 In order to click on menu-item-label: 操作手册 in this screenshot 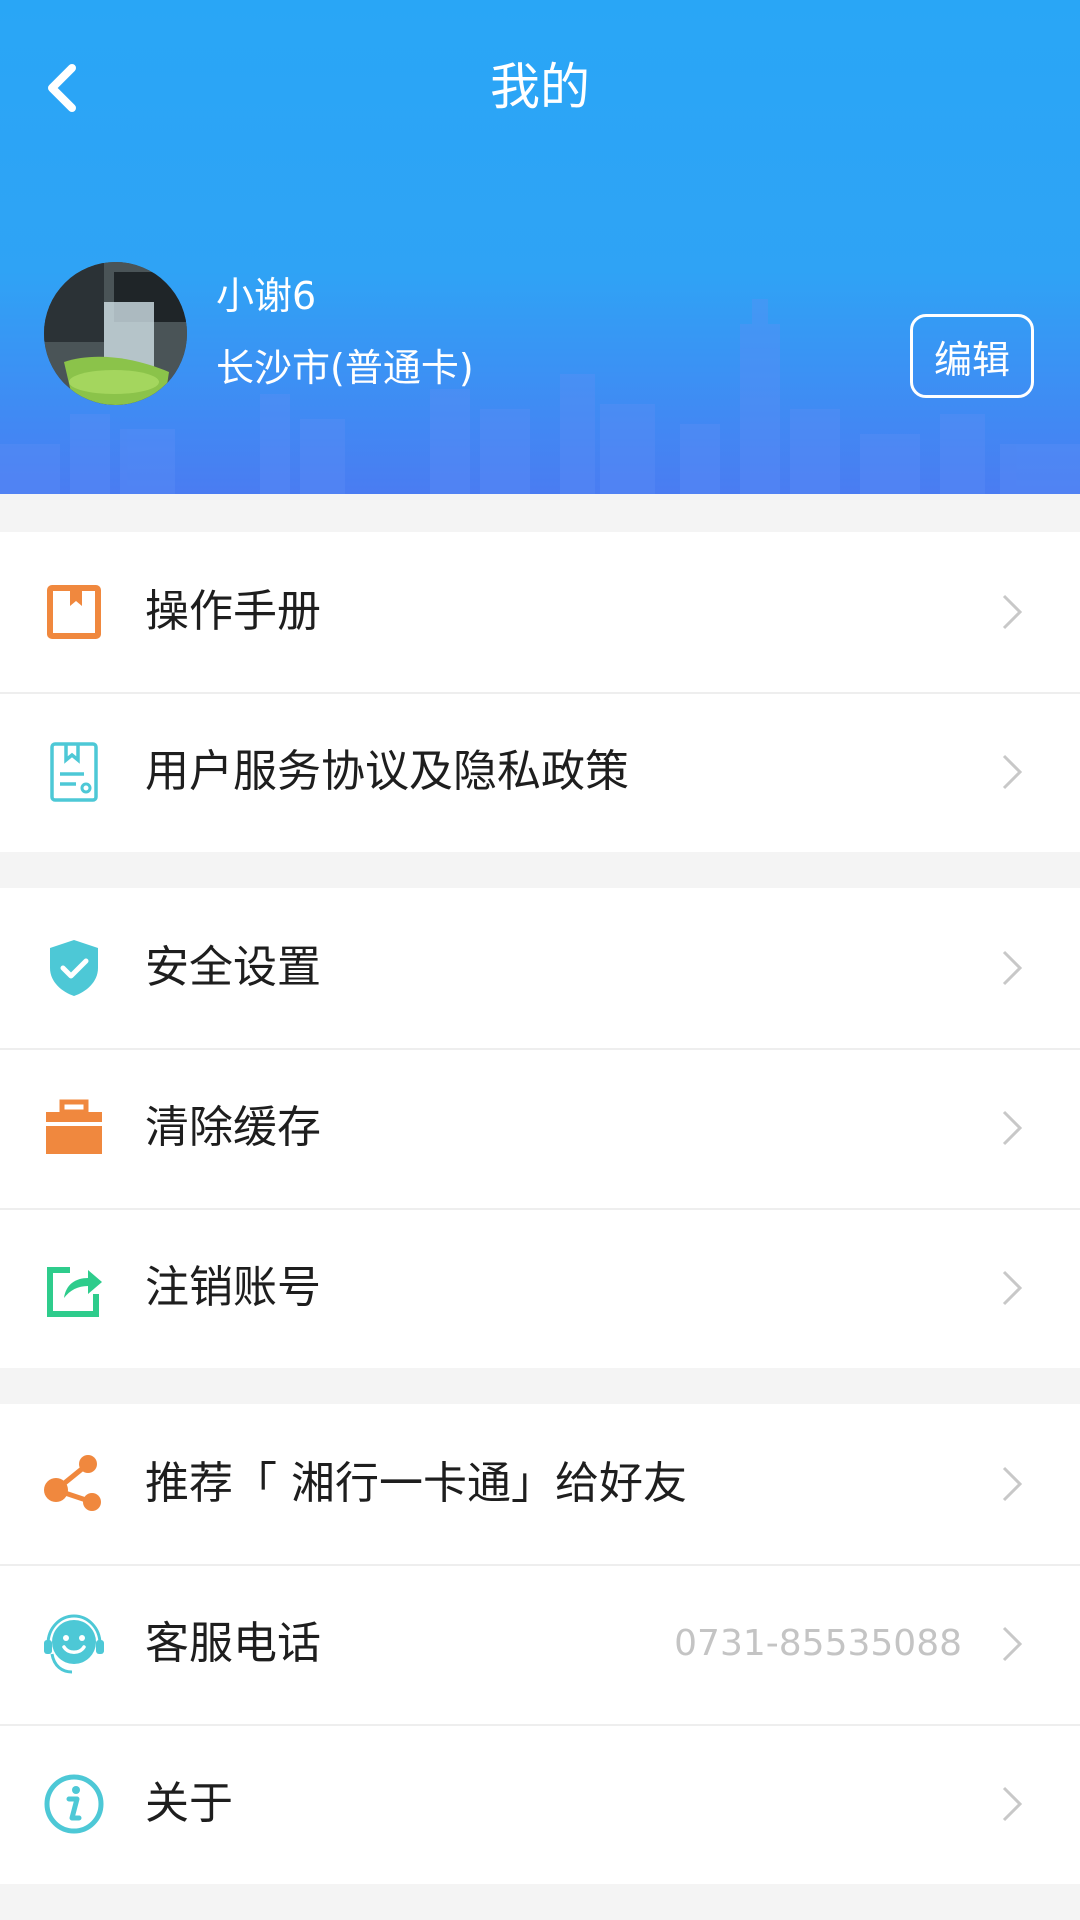, I will do `click(233, 611)`.